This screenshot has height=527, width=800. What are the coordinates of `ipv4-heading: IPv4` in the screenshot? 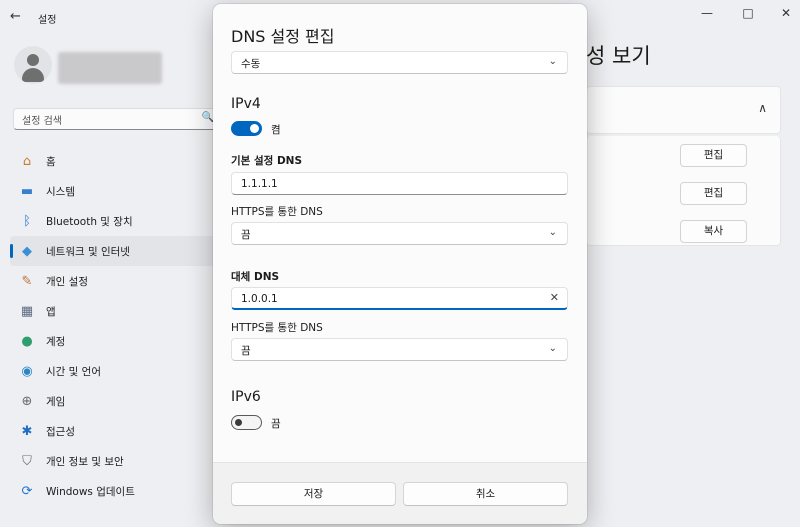 It's located at (246, 104).